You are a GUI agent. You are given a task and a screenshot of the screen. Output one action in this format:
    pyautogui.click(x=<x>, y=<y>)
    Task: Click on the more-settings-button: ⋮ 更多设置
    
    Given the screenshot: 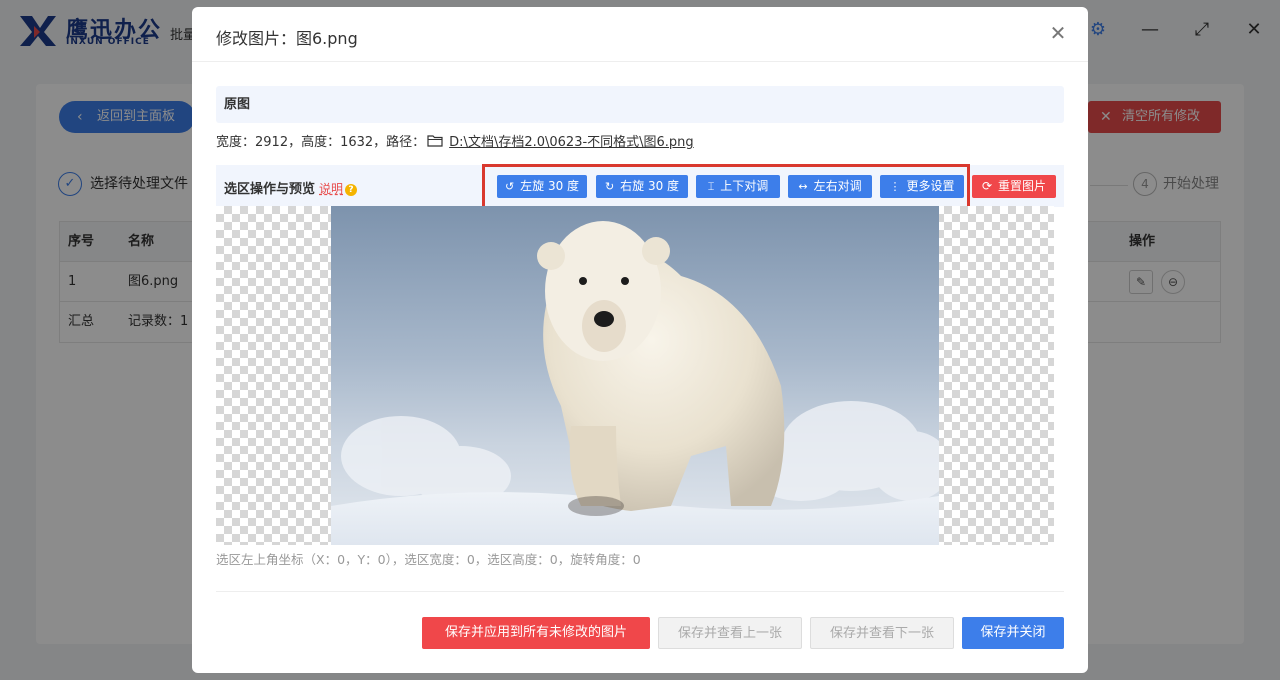 What is the action you would take?
    pyautogui.click(x=922, y=186)
    